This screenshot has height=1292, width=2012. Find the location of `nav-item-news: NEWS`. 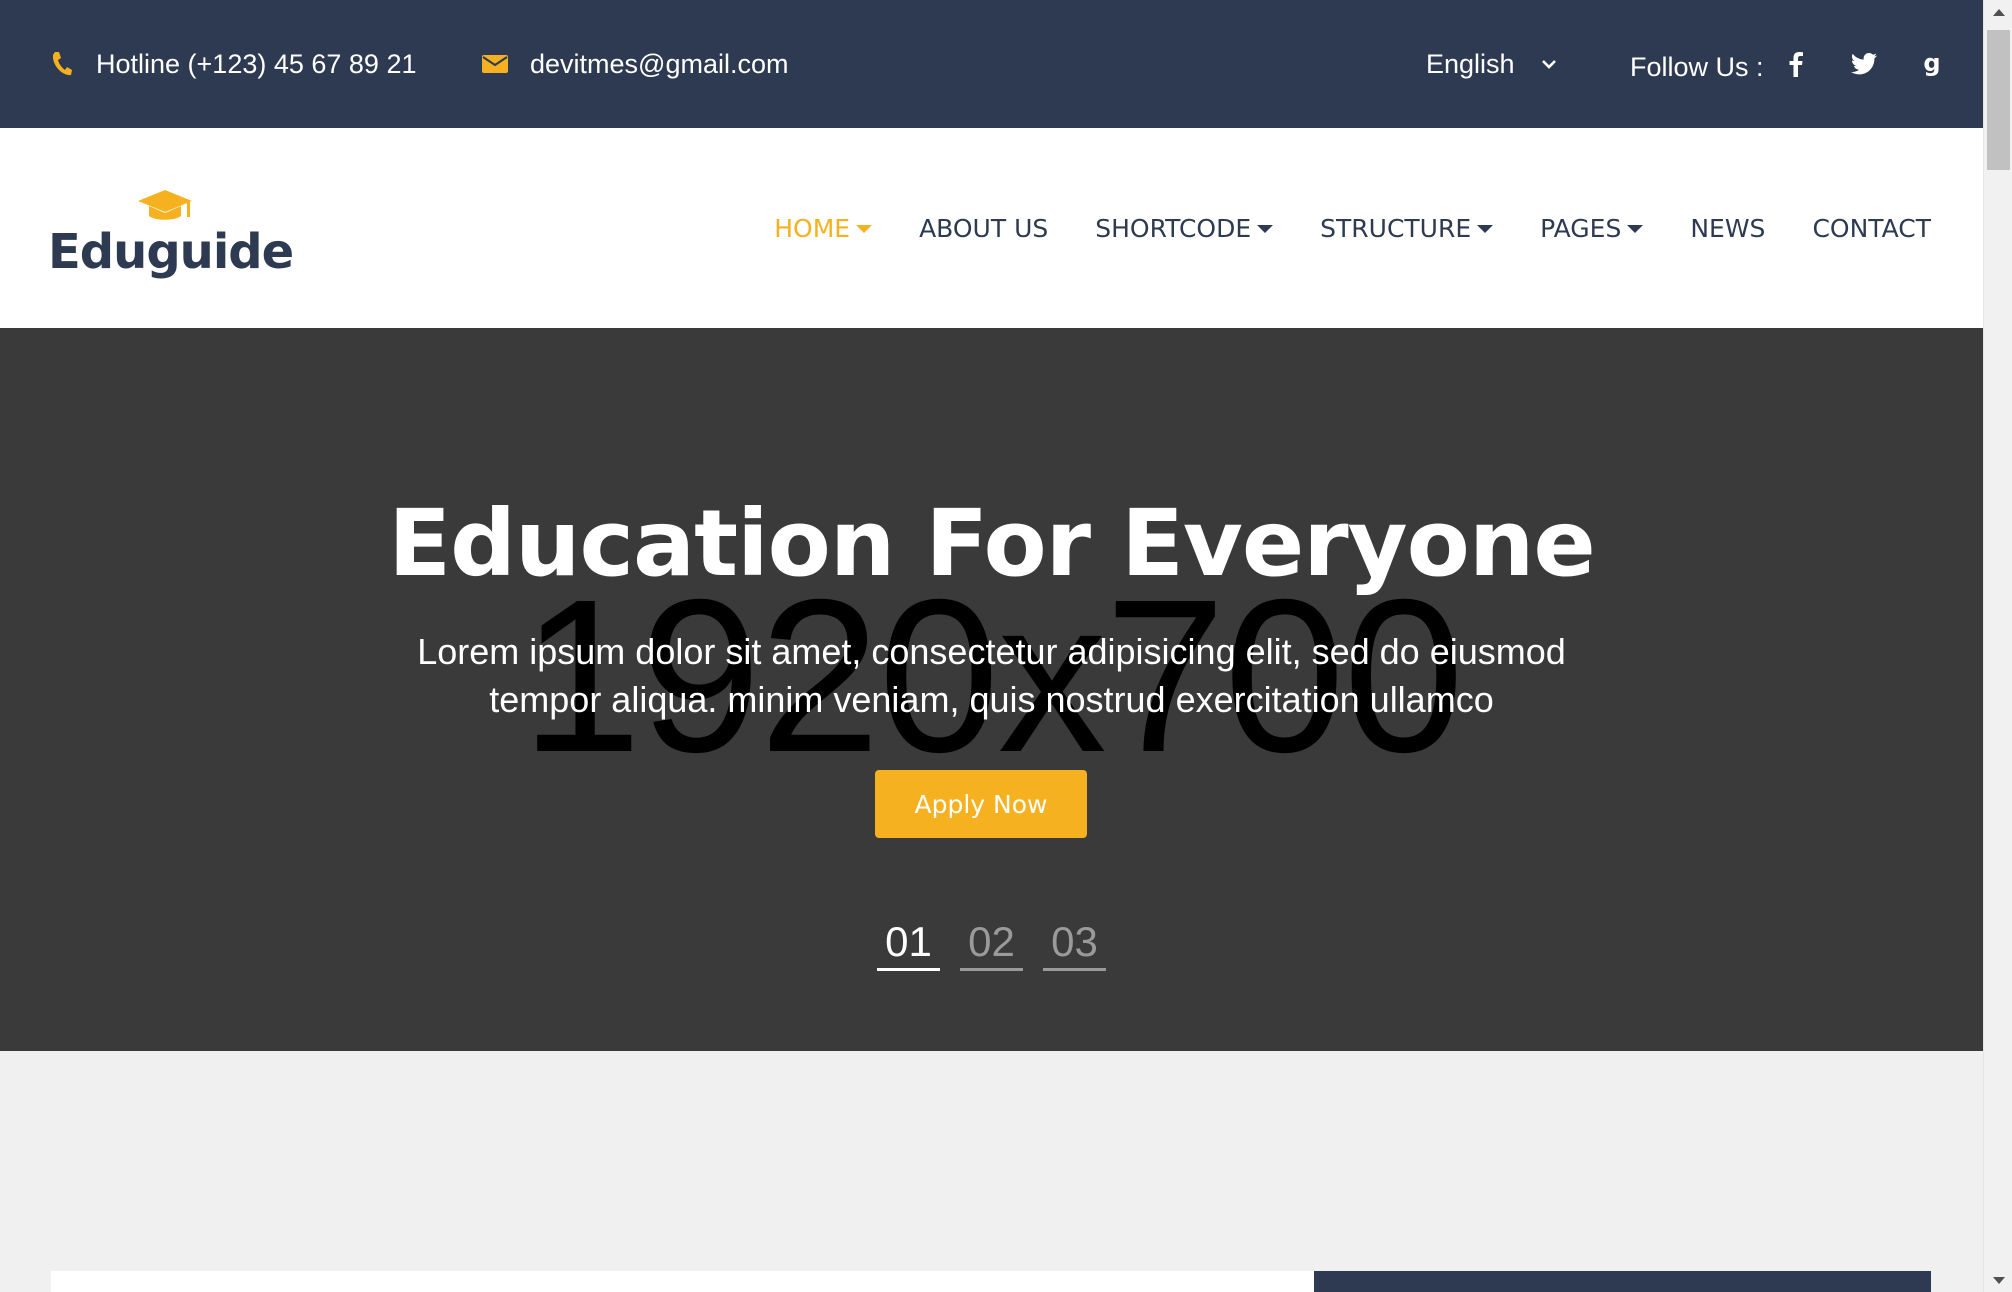

nav-item-news: NEWS is located at coordinates (1727, 228).